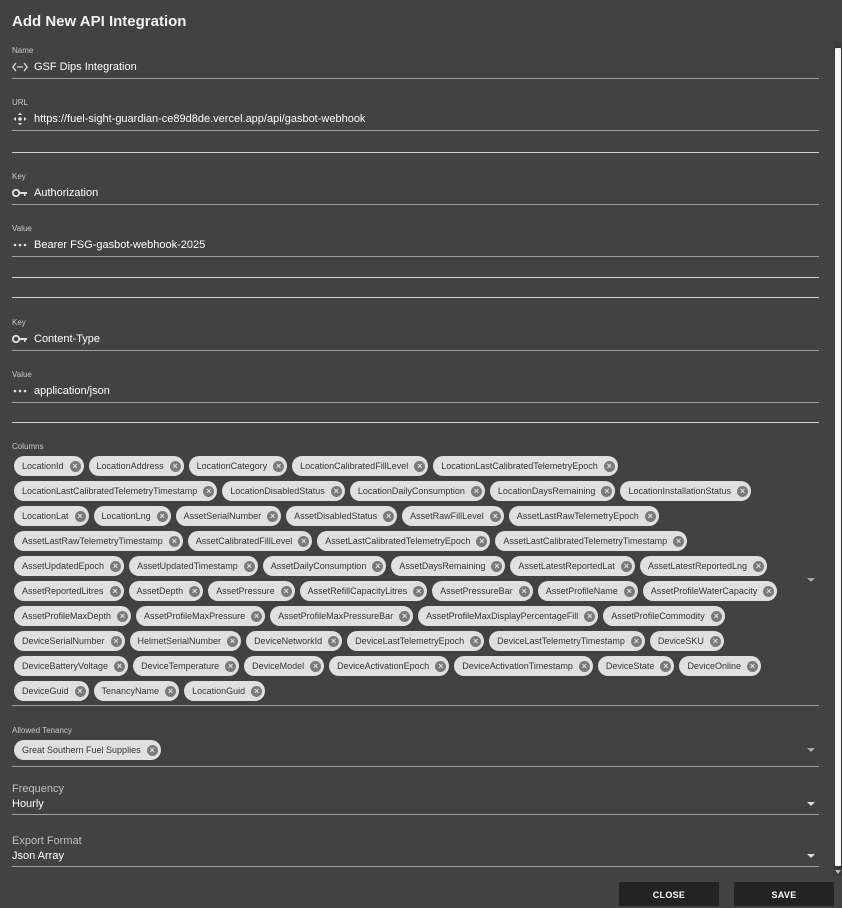  What do you see at coordinates (417, 491) in the screenshot?
I see `chip: LocationDailyConsumption ×` at bounding box center [417, 491].